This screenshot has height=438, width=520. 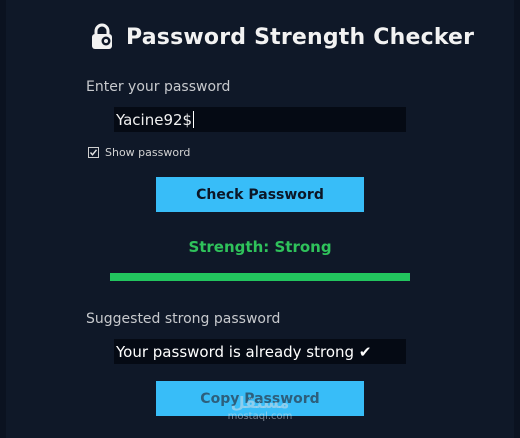 I want to click on app-header: Password Strength Checker, so click(x=281, y=37).